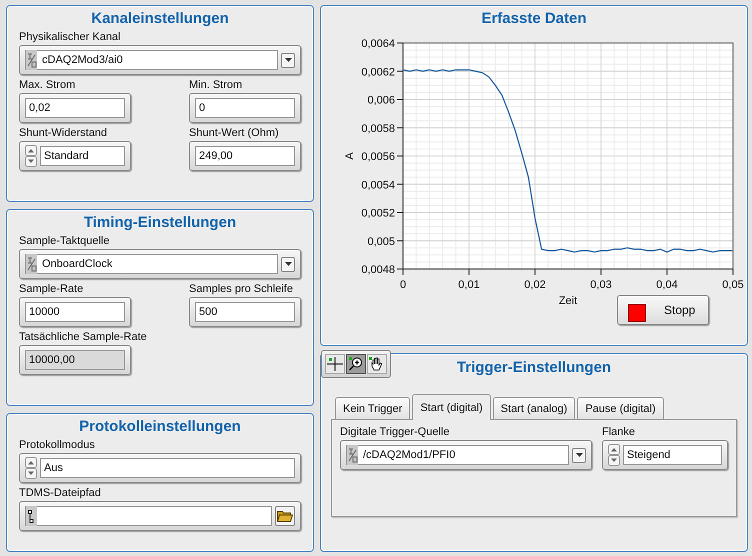 This screenshot has width=752, height=556. What do you see at coordinates (733, 285) in the screenshot?
I see `x-tick-label: 0,05` at bounding box center [733, 285].